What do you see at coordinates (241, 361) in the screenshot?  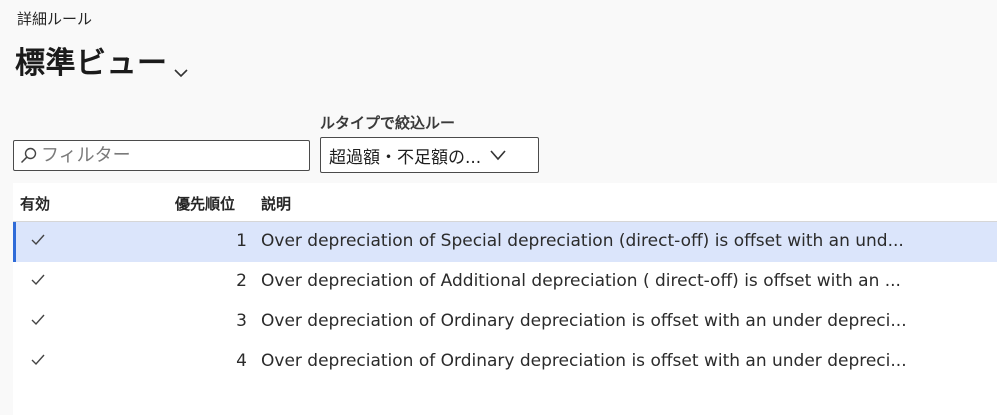 I see `row-priority: 4` at bounding box center [241, 361].